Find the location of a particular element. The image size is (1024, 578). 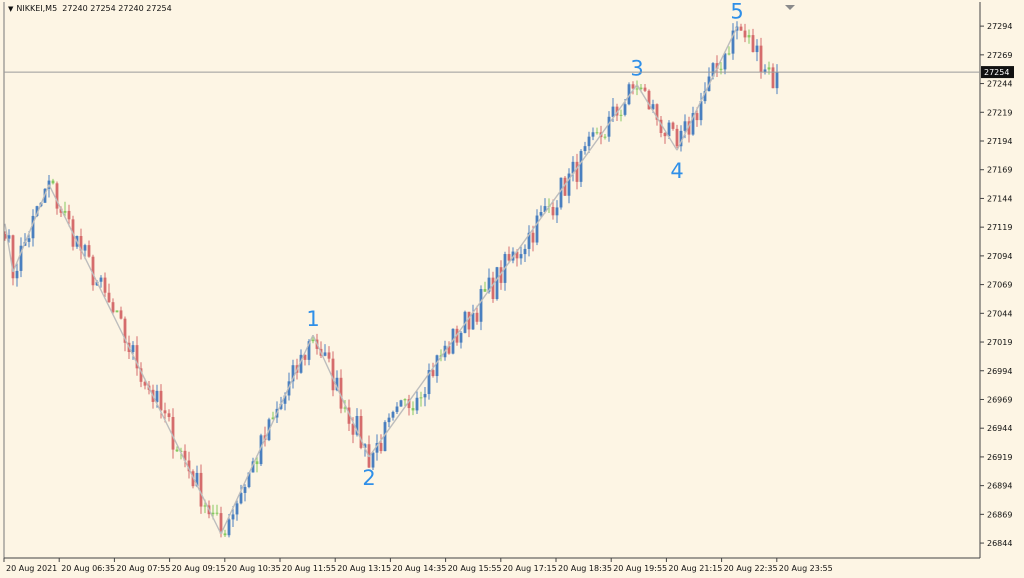

time-tick-label: 20 Aug 11:55 is located at coordinates (309, 568).